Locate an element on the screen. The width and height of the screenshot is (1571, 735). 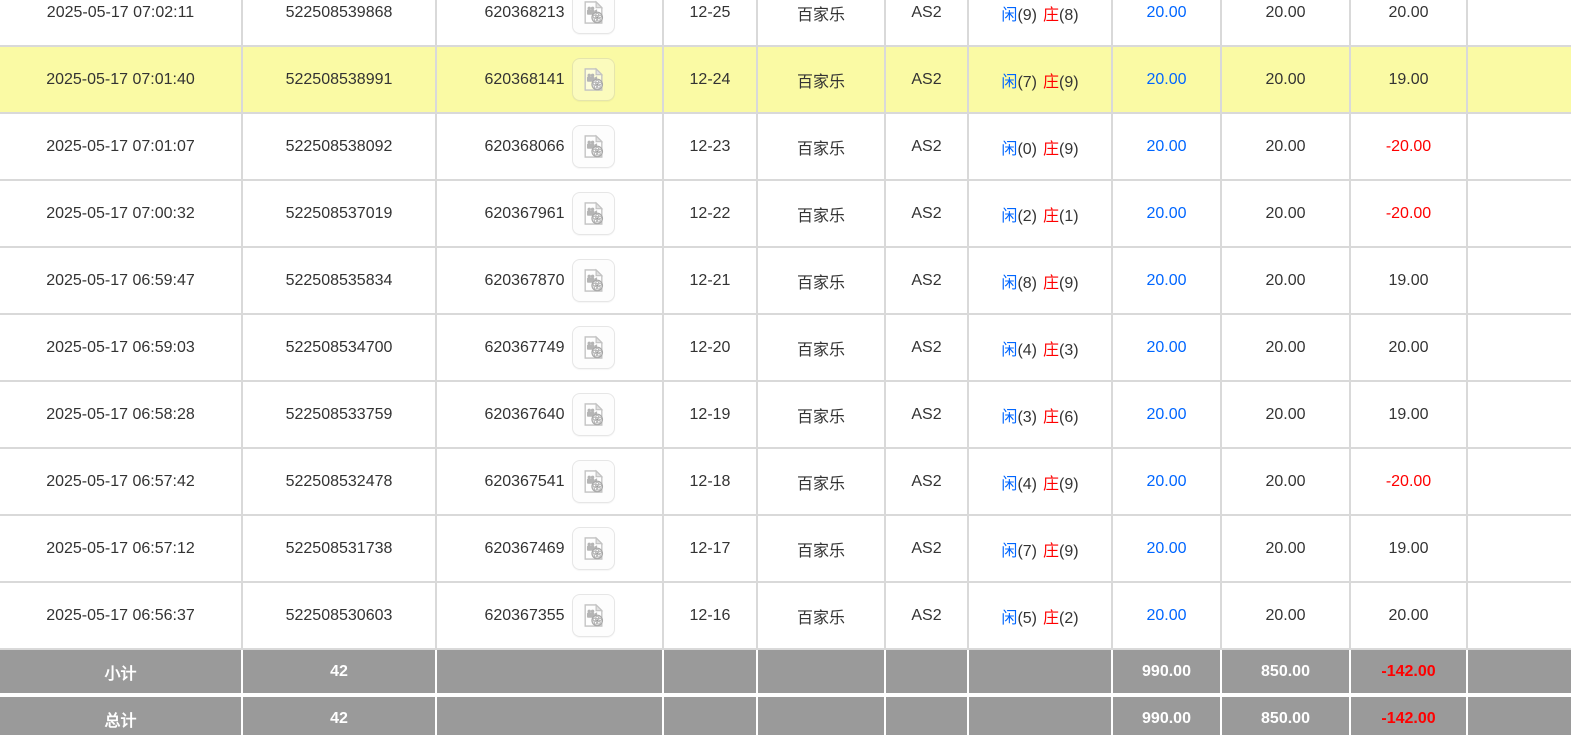
banker-score: (6) is located at coordinates (1069, 417).